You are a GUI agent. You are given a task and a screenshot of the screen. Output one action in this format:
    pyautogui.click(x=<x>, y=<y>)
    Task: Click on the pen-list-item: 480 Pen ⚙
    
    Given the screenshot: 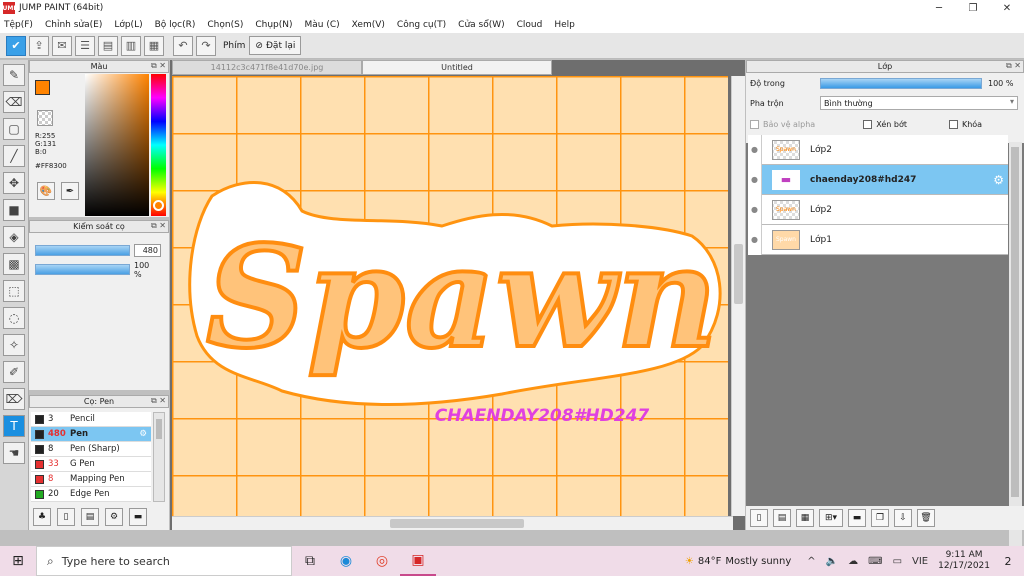 What is the action you would take?
    pyautogui.click(x=91, y=434)
    